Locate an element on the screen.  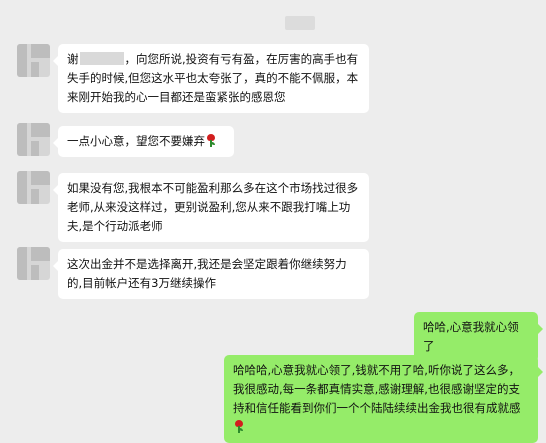
message-text: 这次出金并不是选择离开,我还是会坚定跟着你继续努力的,目前帐户还有3万继续操作 is located at coordinates (207, 273).